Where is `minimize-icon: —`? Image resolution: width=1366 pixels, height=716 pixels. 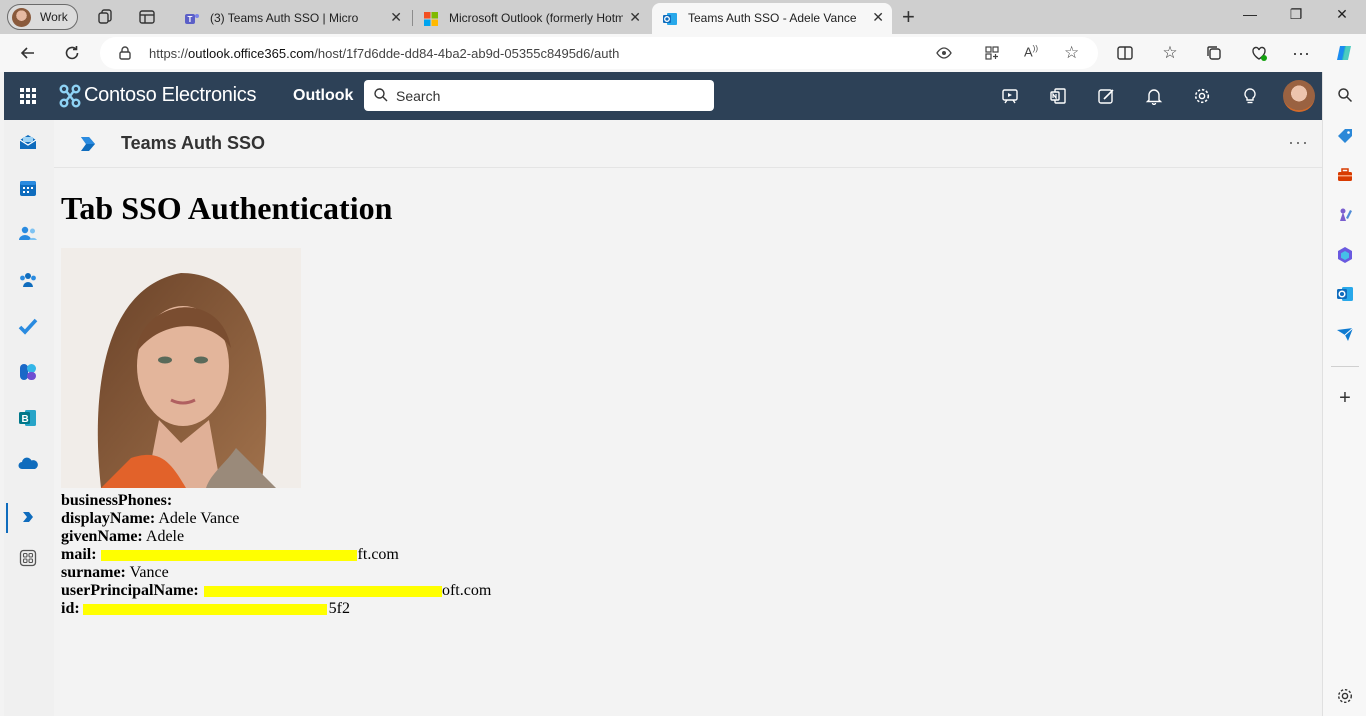
minimize-icon: — is located at coordinates (1250, 14).